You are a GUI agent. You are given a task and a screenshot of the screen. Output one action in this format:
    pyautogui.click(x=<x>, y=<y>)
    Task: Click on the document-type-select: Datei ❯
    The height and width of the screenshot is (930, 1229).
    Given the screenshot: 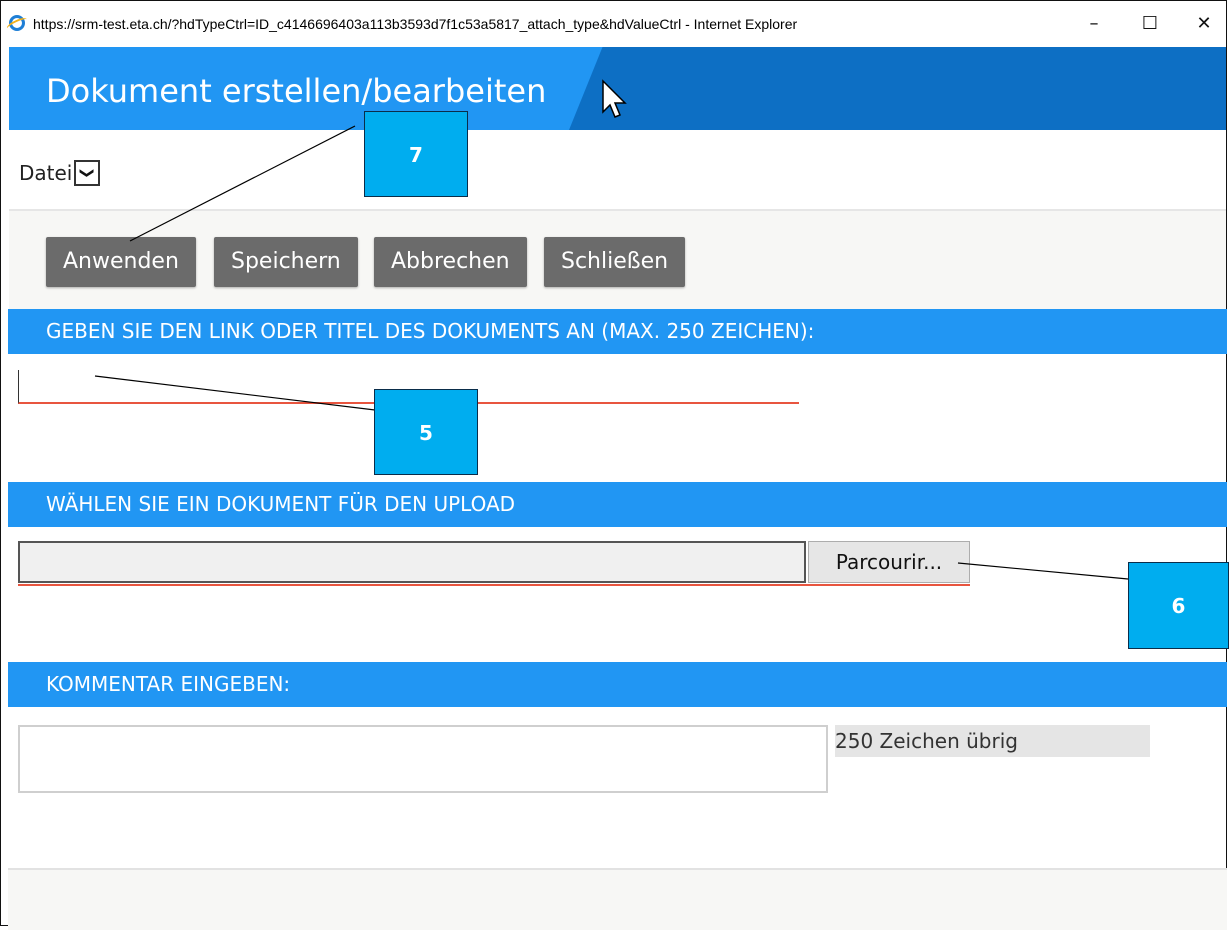 What is the action you would take?
    pyautogui.click(x=60, y=173)
    